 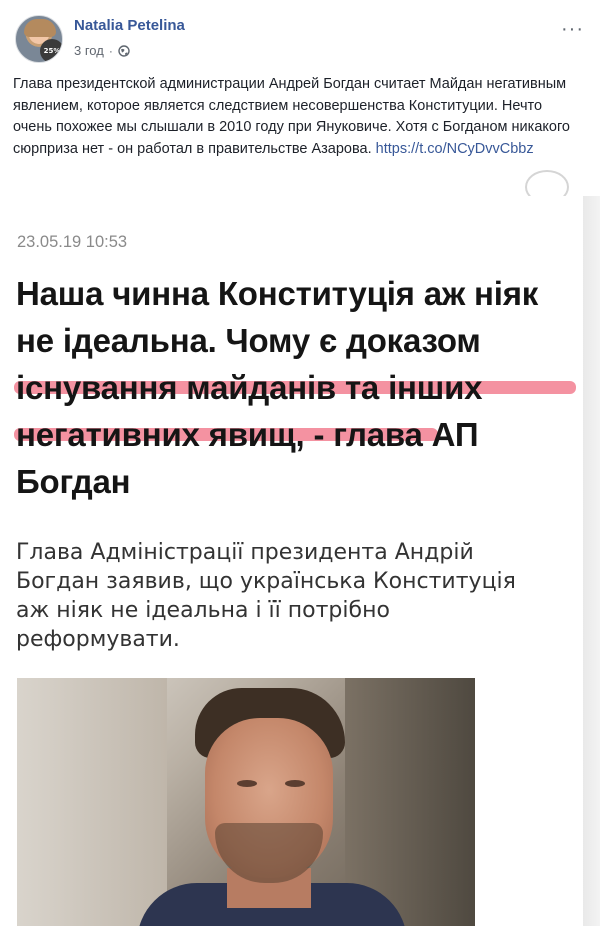 I want to click on avatar-hair, so click(x=40, y=28).